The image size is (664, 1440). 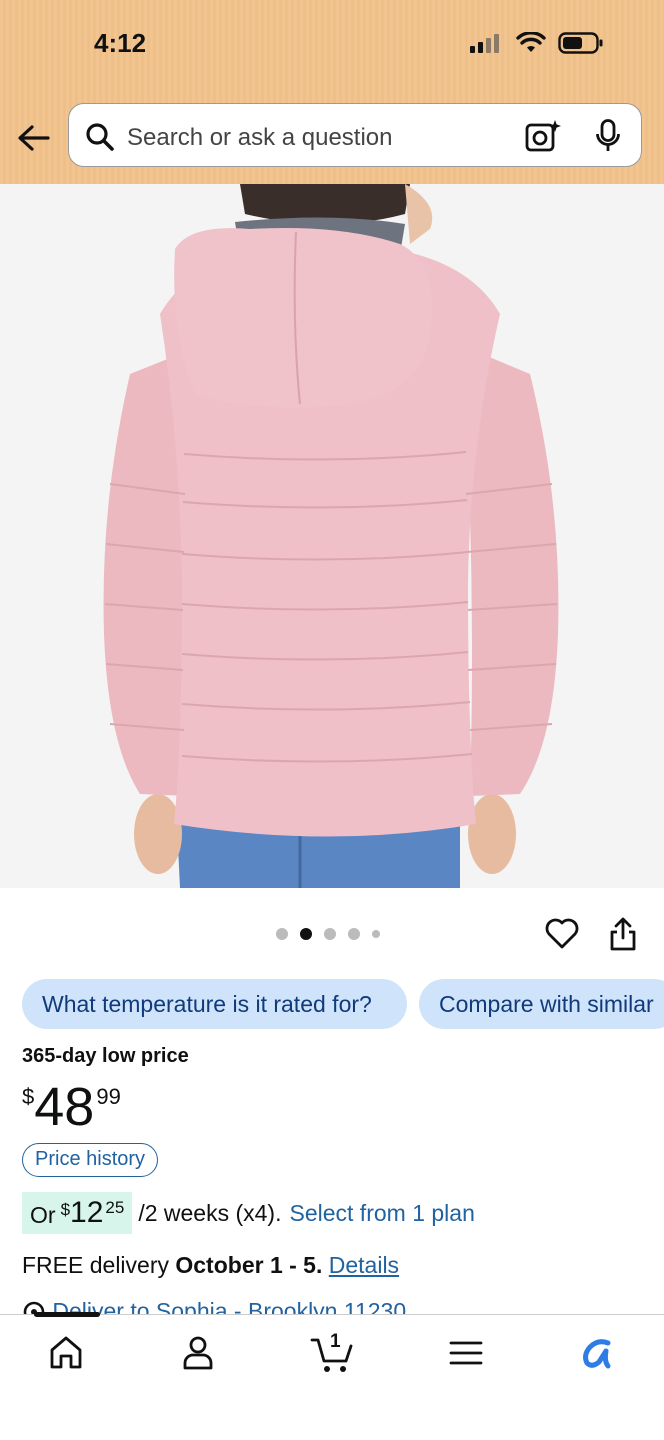 I want to click on installment-fraction: 25, so click(x=115, y=1207).